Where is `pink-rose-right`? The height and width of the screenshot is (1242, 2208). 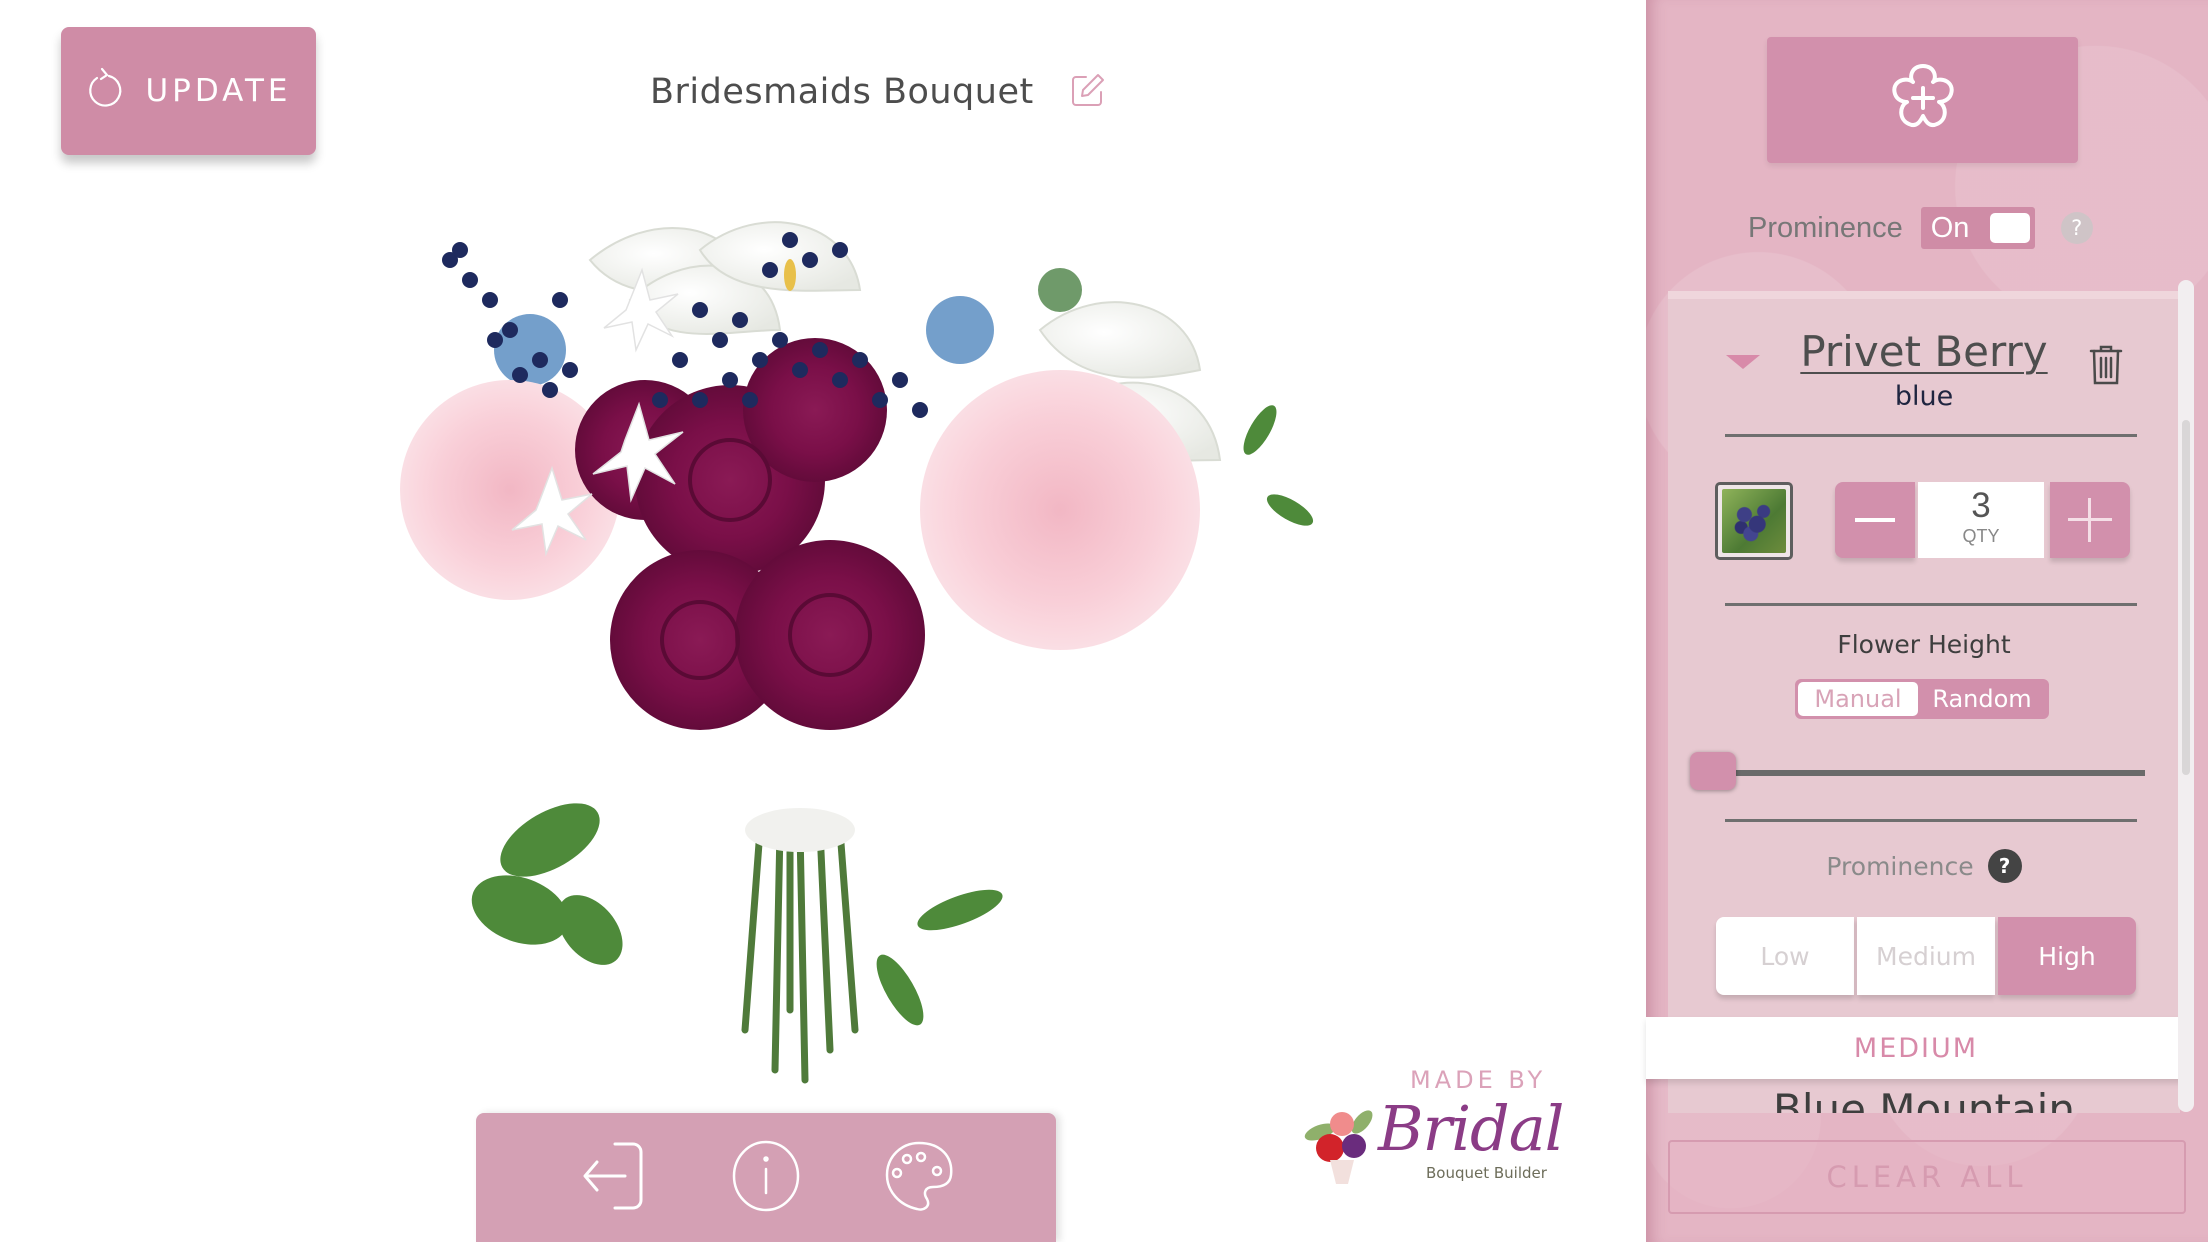 pink-rose-right is located at coordinates (1060, 510).